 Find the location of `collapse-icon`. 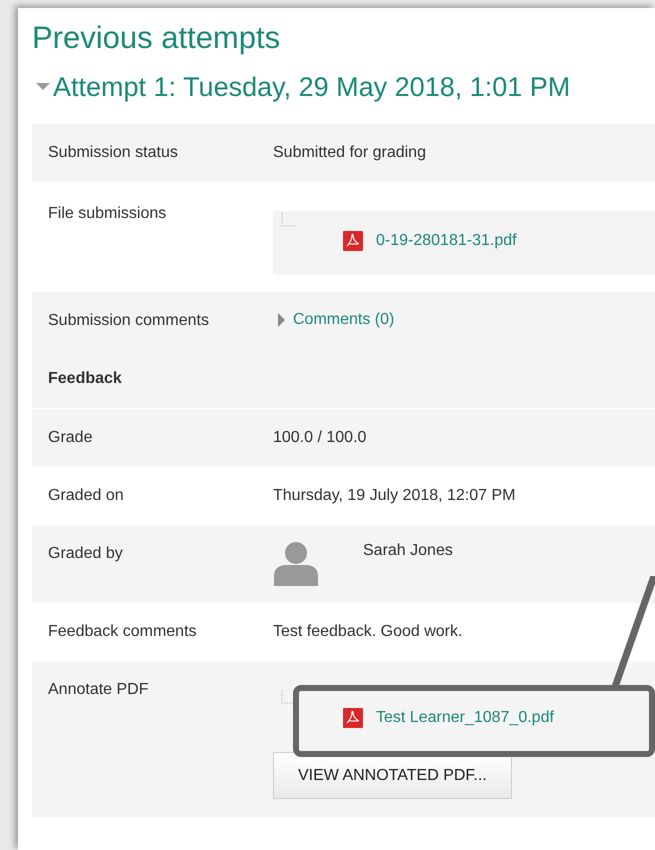

collapse-icon is located at coordinates (43, 87).